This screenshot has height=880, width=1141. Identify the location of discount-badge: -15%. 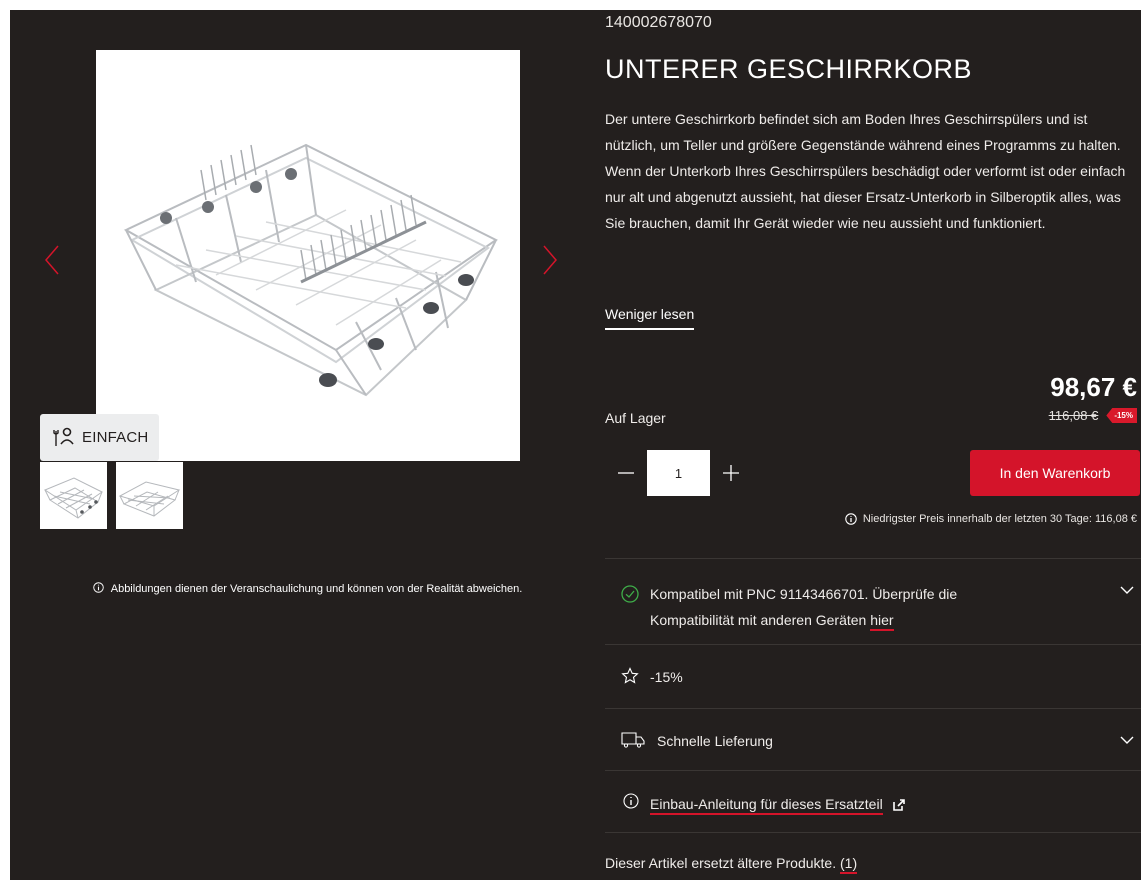
(1121, 415).